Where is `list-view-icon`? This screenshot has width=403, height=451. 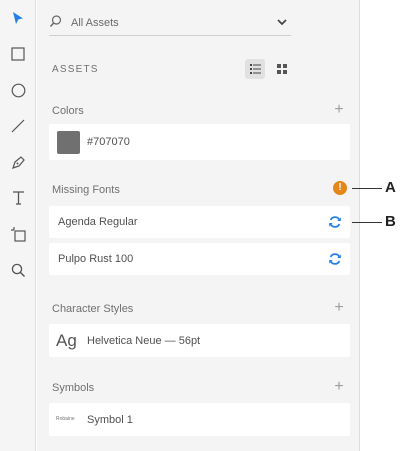
list-view-icon is located at coordinates (255, 69).